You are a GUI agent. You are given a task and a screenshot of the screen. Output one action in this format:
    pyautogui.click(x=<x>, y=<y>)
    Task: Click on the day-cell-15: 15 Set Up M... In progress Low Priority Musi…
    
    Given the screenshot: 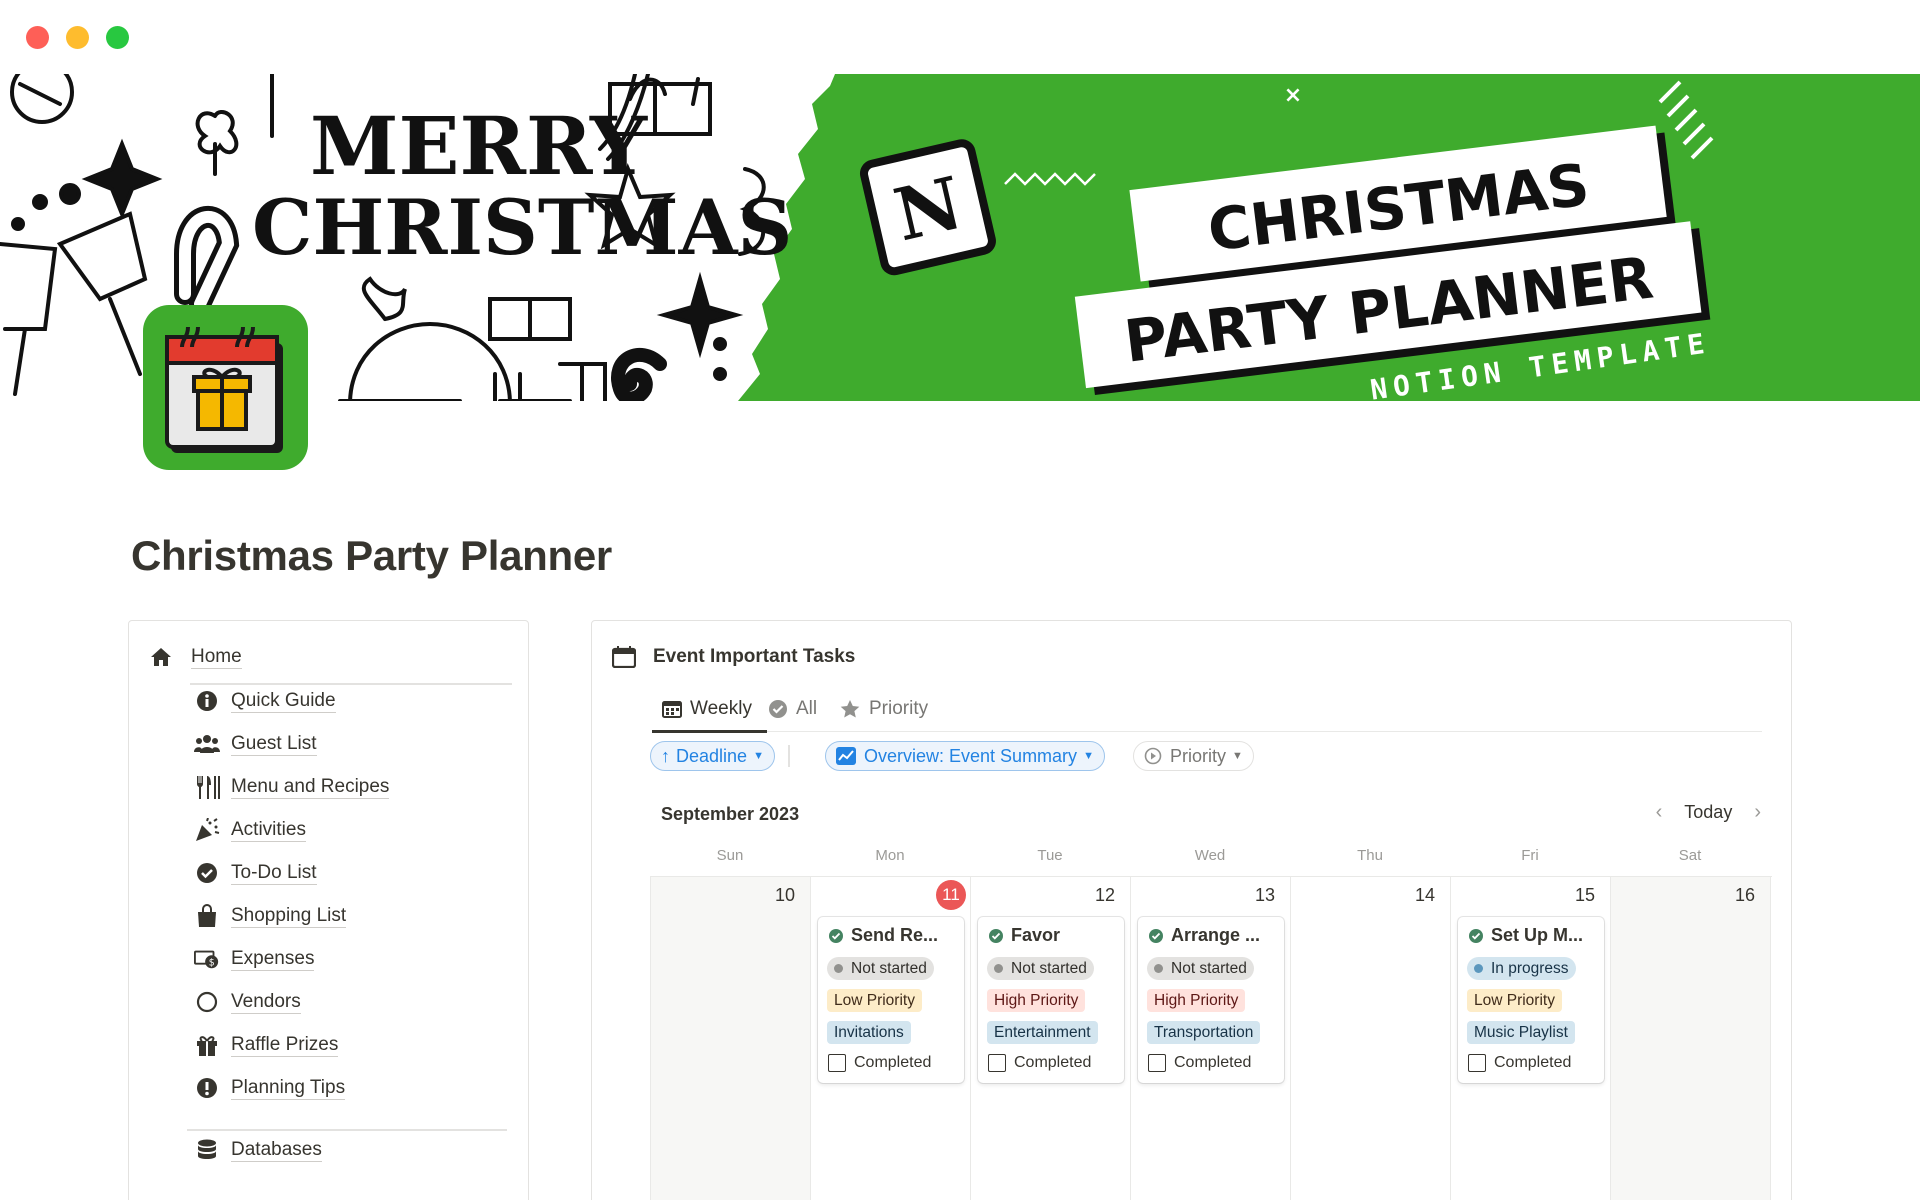 What is the action you would take?
    pyautogui.click(x=1531, y=1038)
    